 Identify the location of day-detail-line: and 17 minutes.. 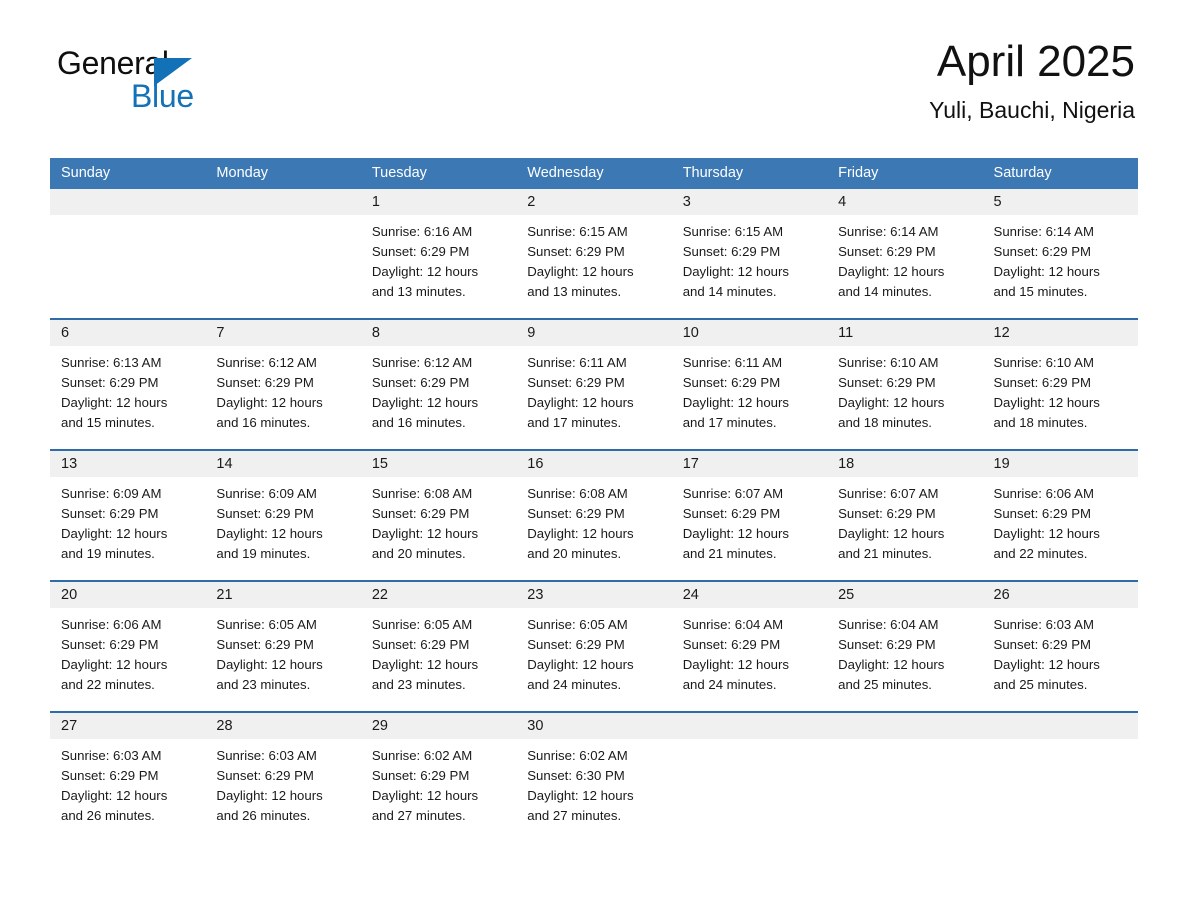
(574, 422).